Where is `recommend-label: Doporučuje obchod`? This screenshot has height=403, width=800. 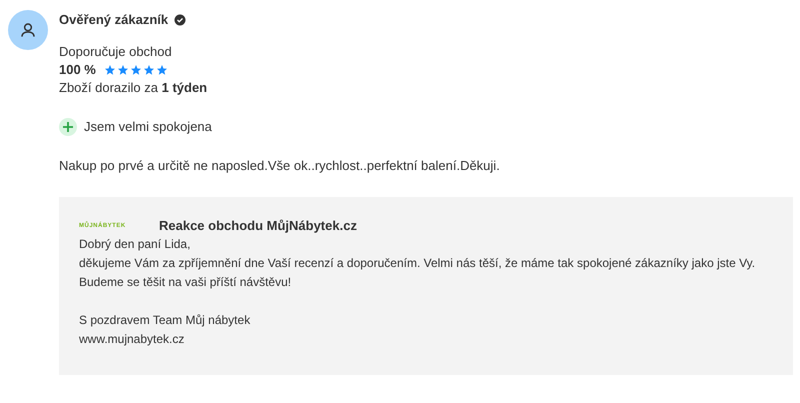 recommend-label: Doporučuje obchod is located at coordinates (116, 52).